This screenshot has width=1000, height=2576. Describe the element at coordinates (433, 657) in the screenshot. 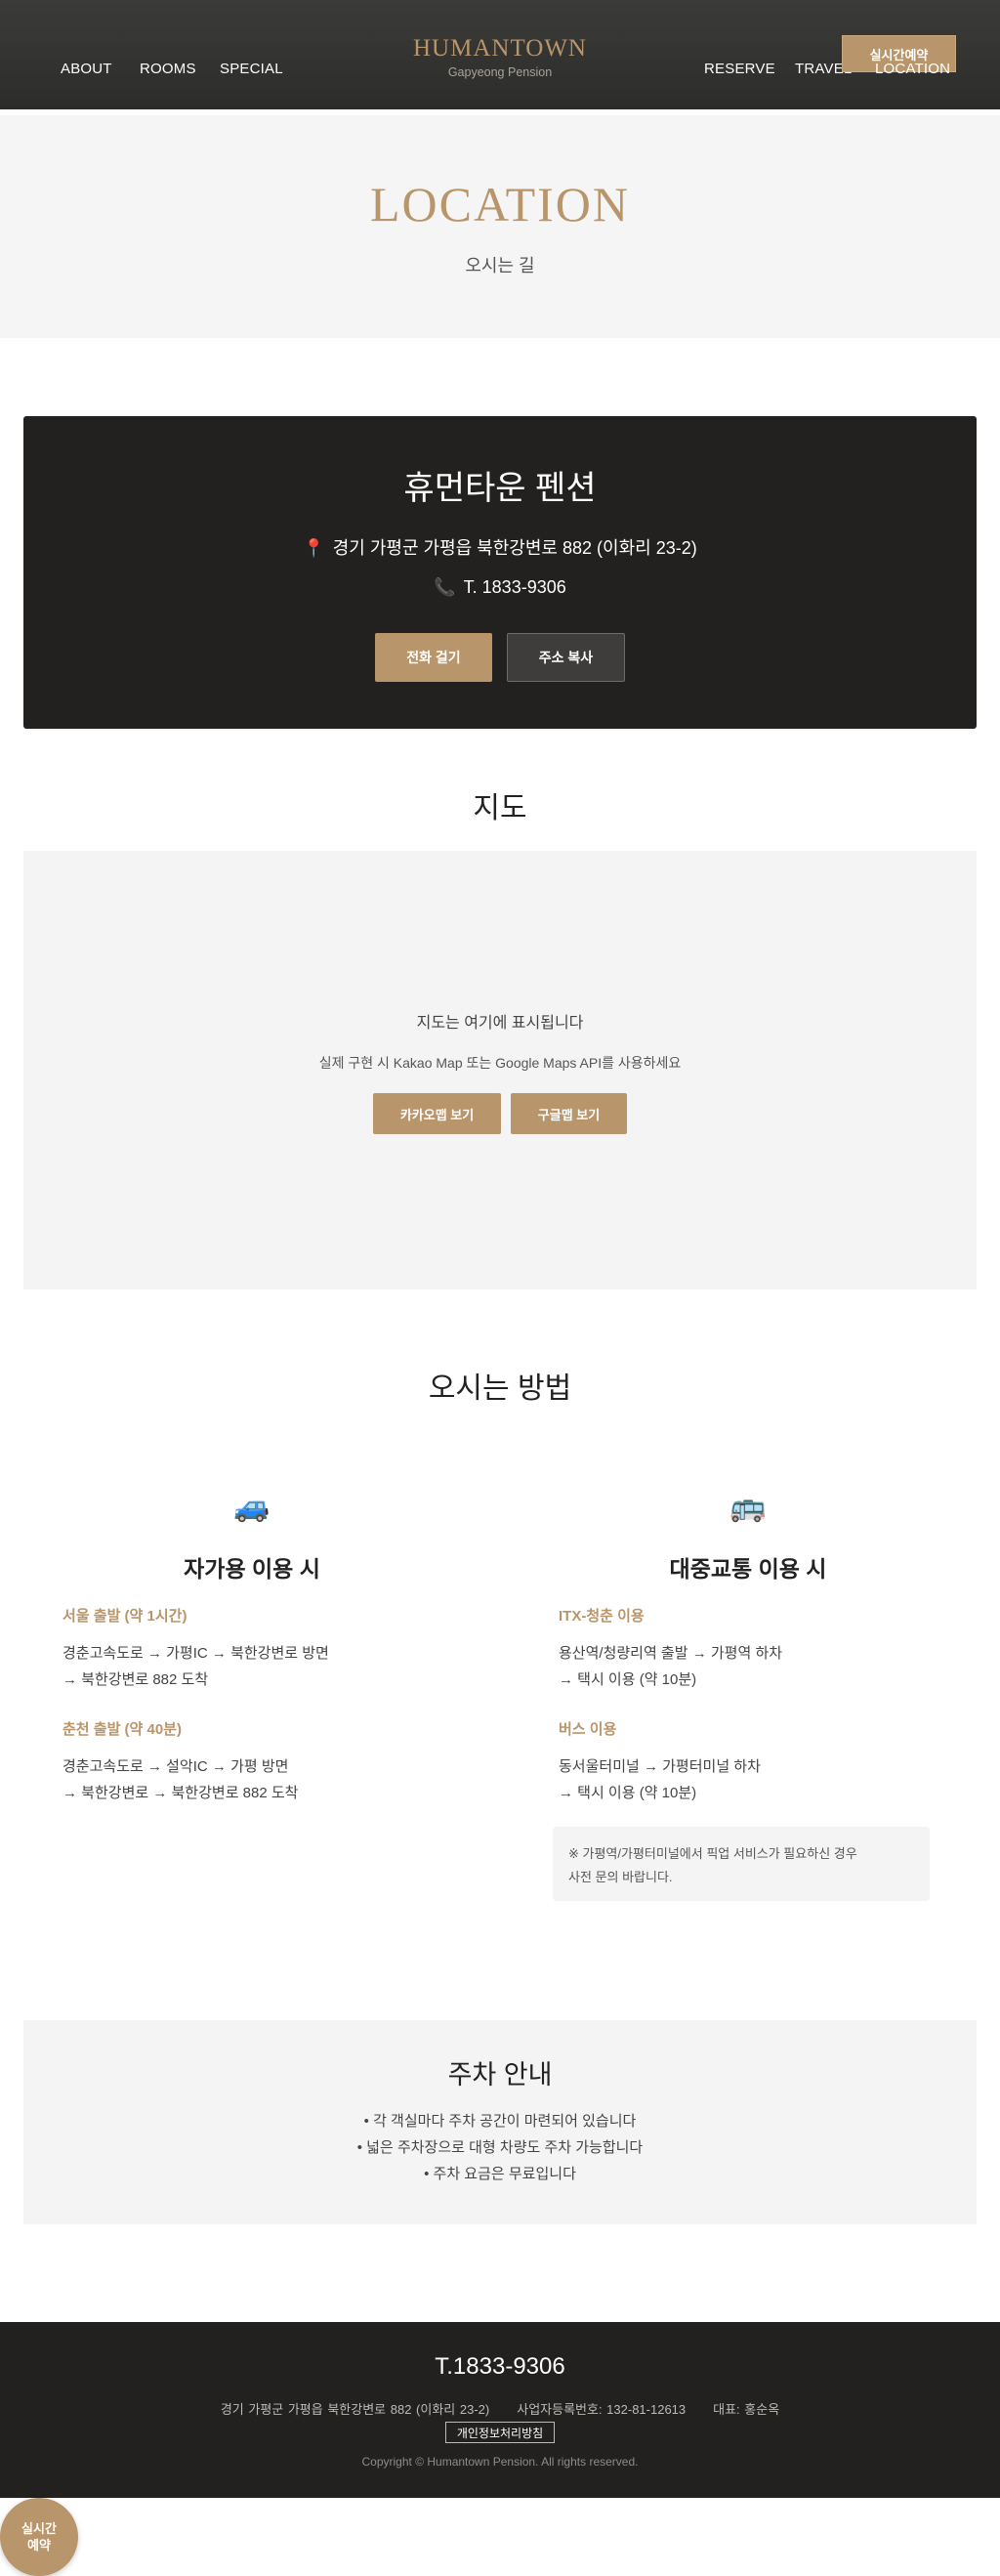

I see `call-button: 전화 걸기` at that location.